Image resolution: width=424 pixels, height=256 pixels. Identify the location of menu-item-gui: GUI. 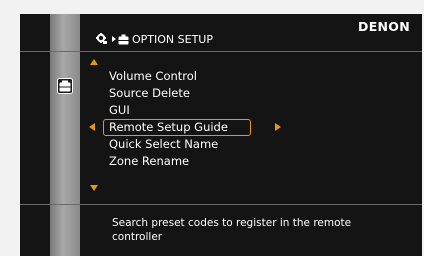
(180, 110).